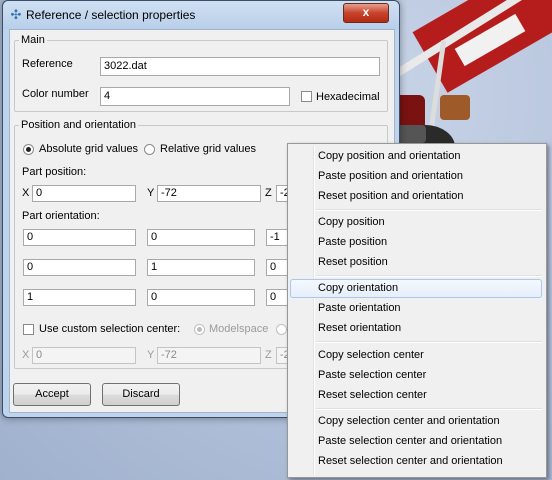 The width and height of the screenshot is (552, 480). What do you see at coordinates (416, 421) in the screenshot?
I see `menu-item-copy-center-orientation: Copy selection center and orientation` at bounding box center [416, 421].